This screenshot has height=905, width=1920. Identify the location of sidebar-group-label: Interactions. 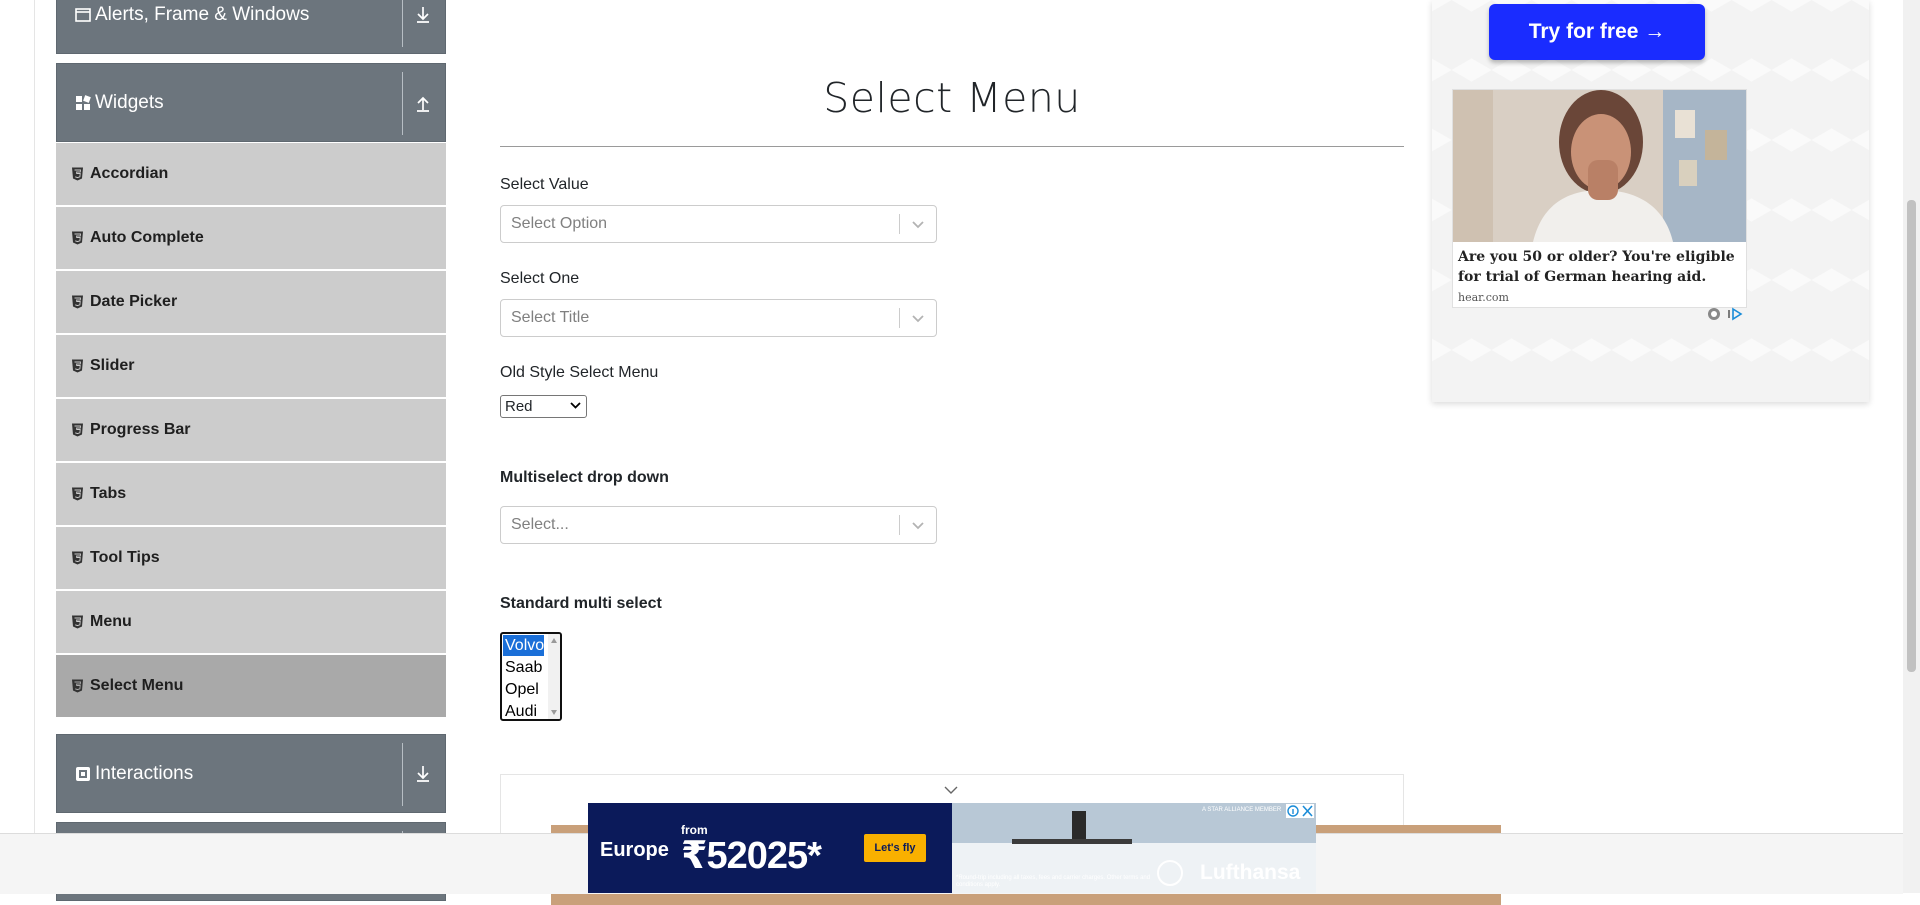
(144, 773).